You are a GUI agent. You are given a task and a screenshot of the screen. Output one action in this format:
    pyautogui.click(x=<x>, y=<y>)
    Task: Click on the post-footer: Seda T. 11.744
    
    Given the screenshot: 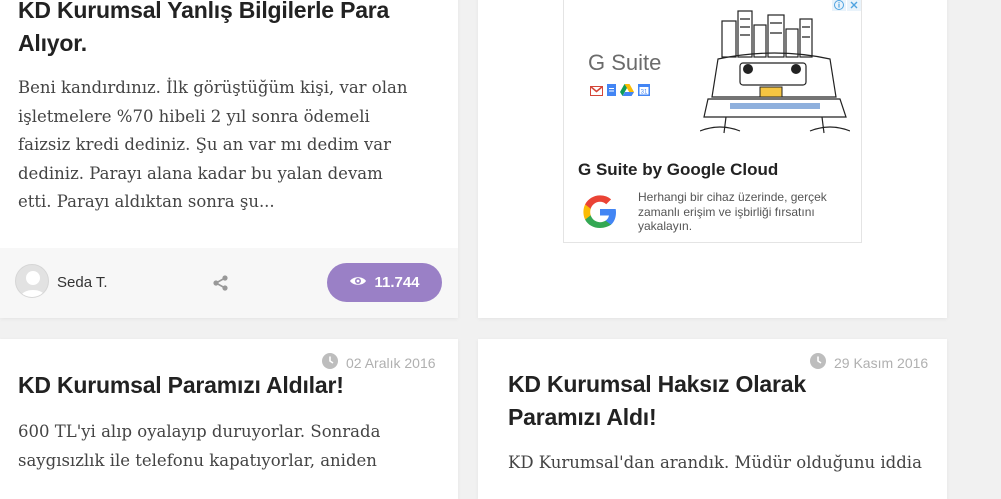 What is the action you would take?
    pyautogui.click(x=229, y=283)
    